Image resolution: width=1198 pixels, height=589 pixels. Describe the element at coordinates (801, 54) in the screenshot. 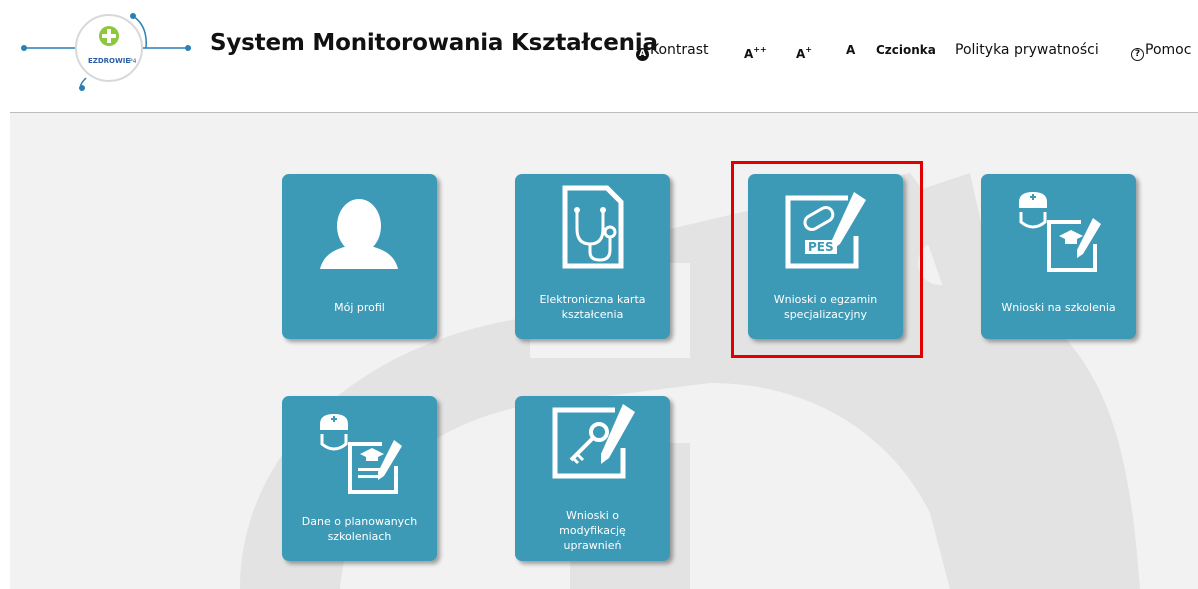

I see `font-medium-letter: A` at that location.